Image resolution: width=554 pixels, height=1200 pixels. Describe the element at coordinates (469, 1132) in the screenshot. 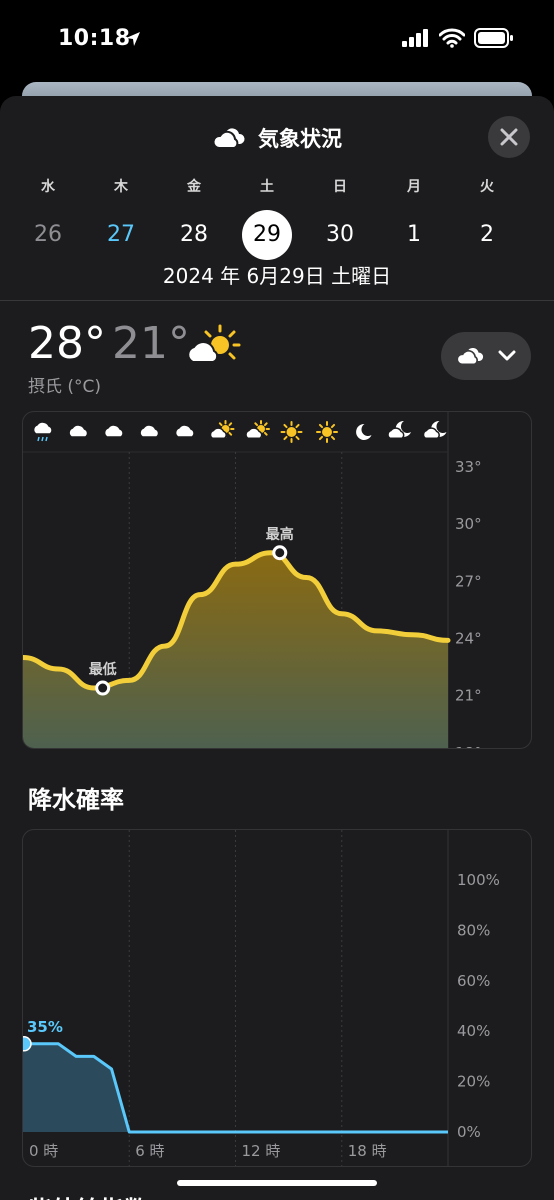

I see `y-tick-label: 0%` at that location.